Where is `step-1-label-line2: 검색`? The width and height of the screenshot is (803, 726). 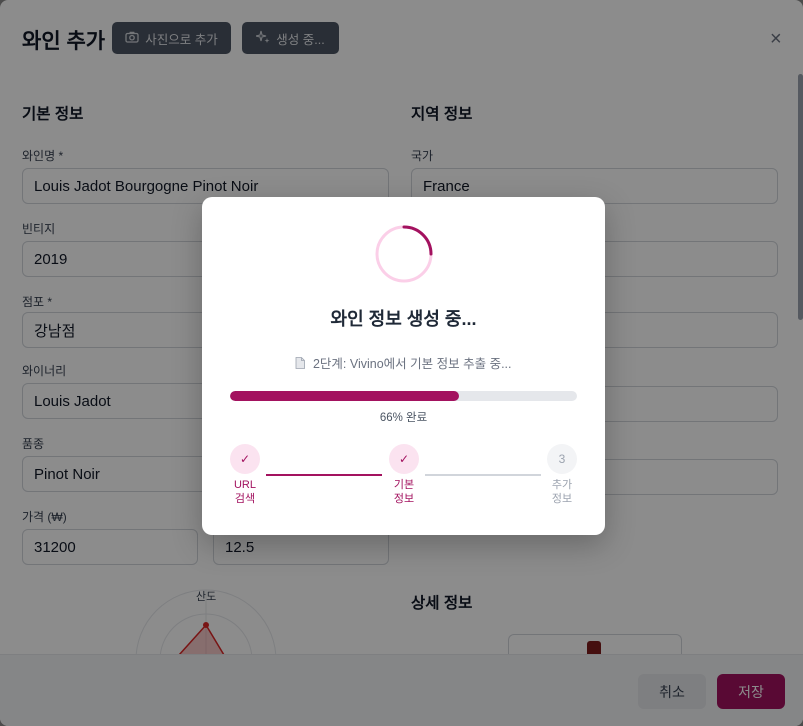
step-1-label-line2: 검색 is located at coordinates (245, 499).